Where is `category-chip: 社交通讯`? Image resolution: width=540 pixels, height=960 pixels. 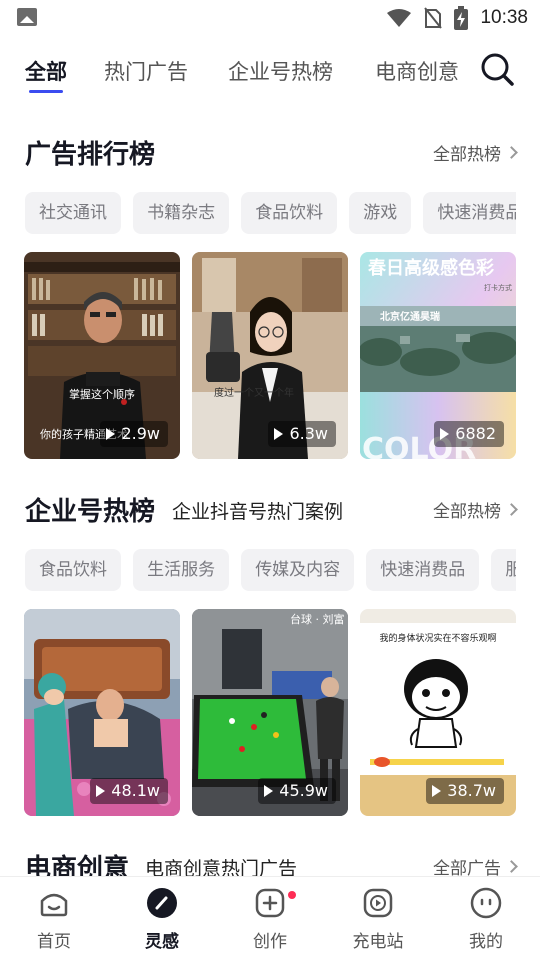
category-chip: 社交通讯 is located at coordinates (73, 213).